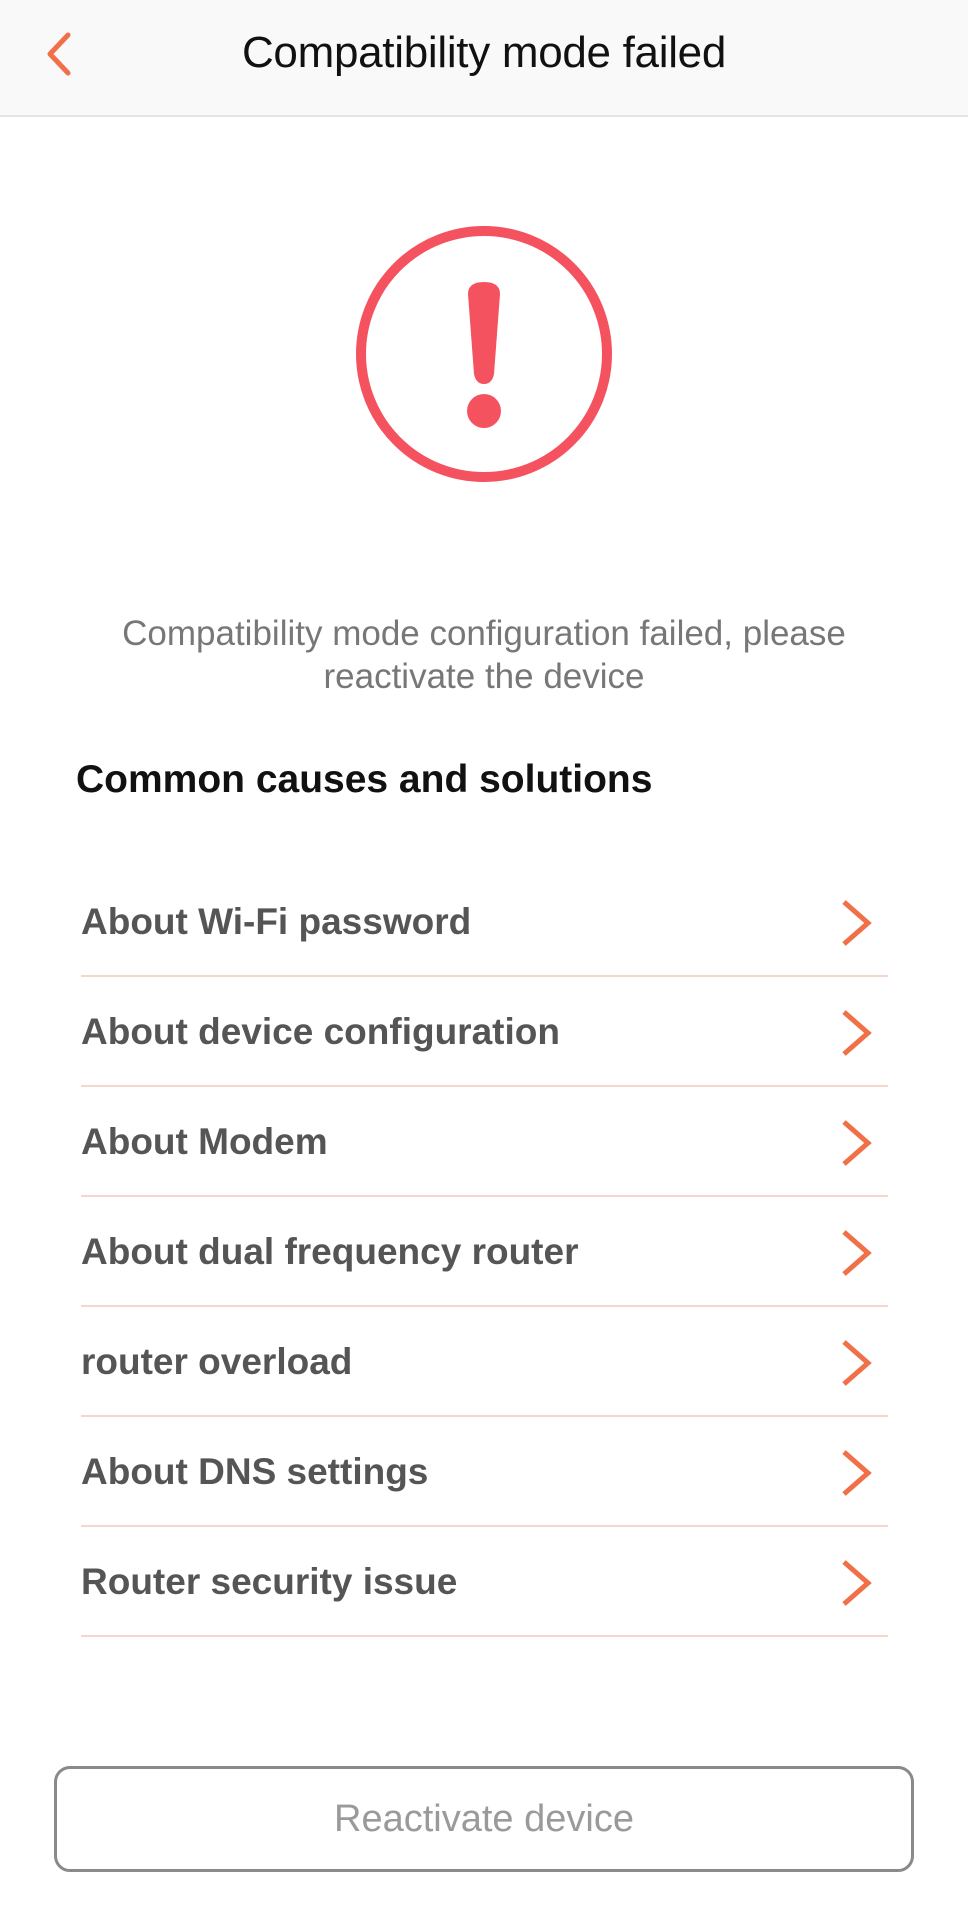  Describe the element at coordinates (330, 1251) in the screenshot. I see `list-item-label: About dual frequency router` at that location.